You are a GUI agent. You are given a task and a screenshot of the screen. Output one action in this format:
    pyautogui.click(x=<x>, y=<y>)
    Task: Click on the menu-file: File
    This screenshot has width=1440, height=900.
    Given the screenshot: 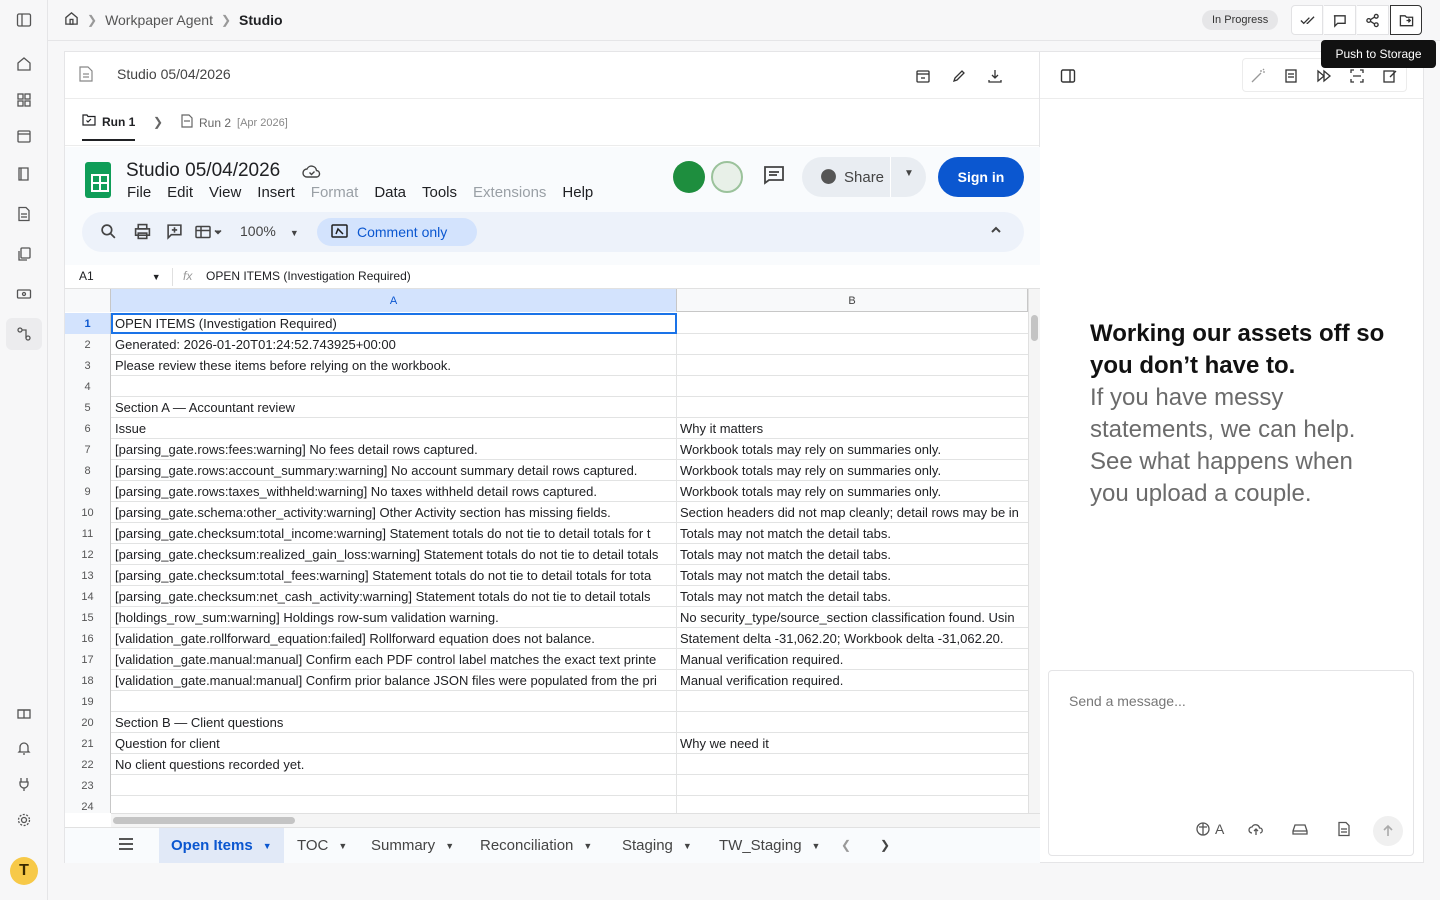 What is the action you would take?
    pyautogui.click(x=139, y=192)
    